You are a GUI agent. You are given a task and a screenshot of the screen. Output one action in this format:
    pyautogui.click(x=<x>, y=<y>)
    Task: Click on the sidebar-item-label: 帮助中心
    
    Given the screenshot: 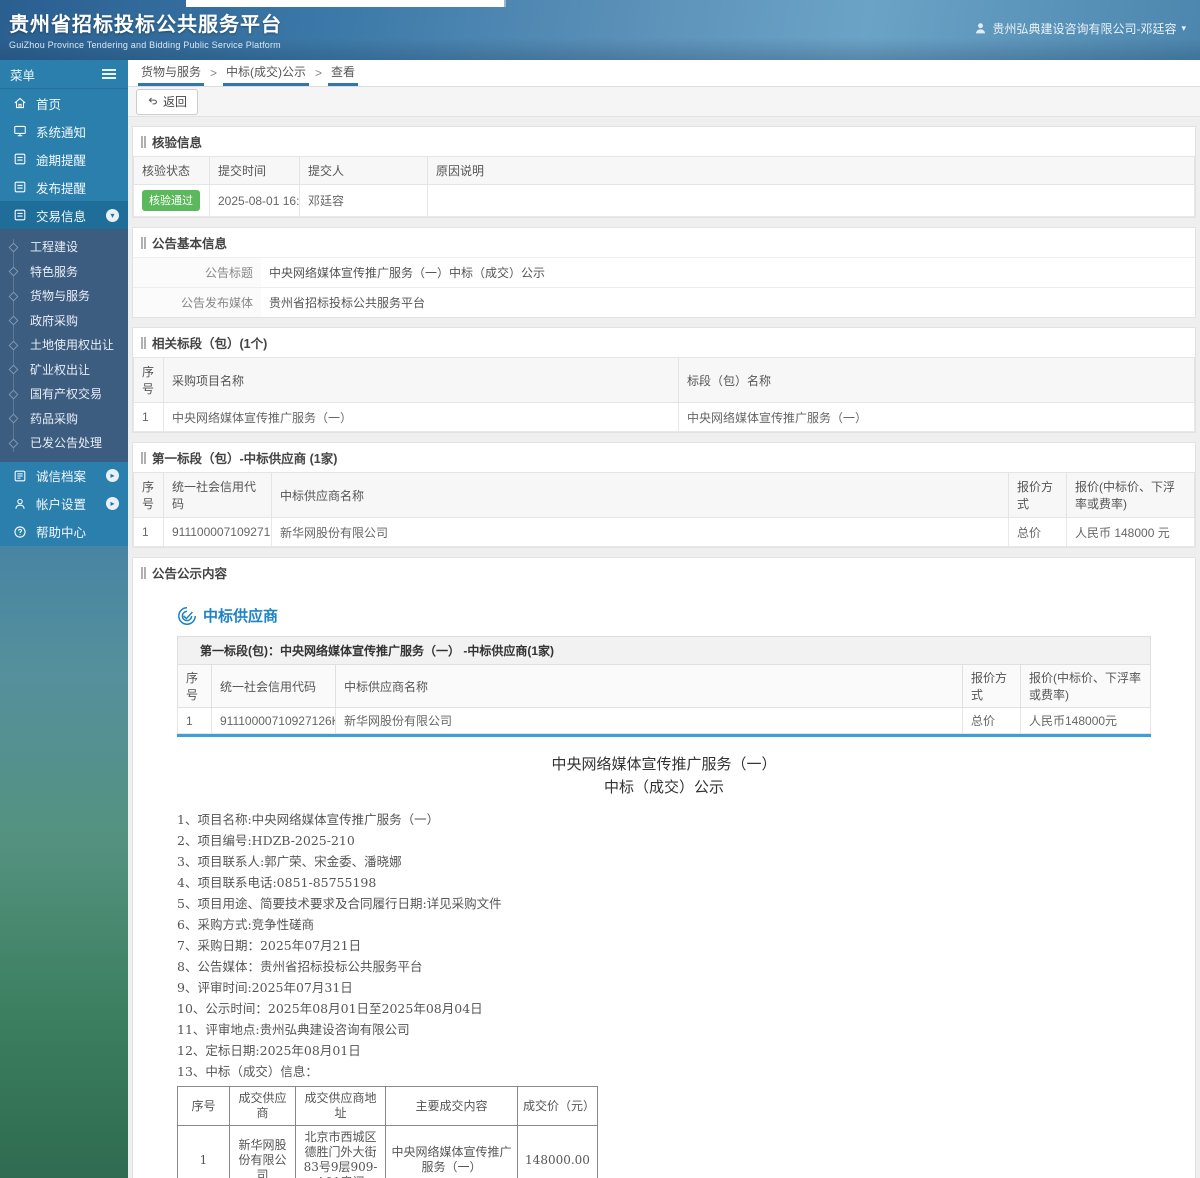 What is the action you would take?
    pyautogui.click(x=61, y=533)
    